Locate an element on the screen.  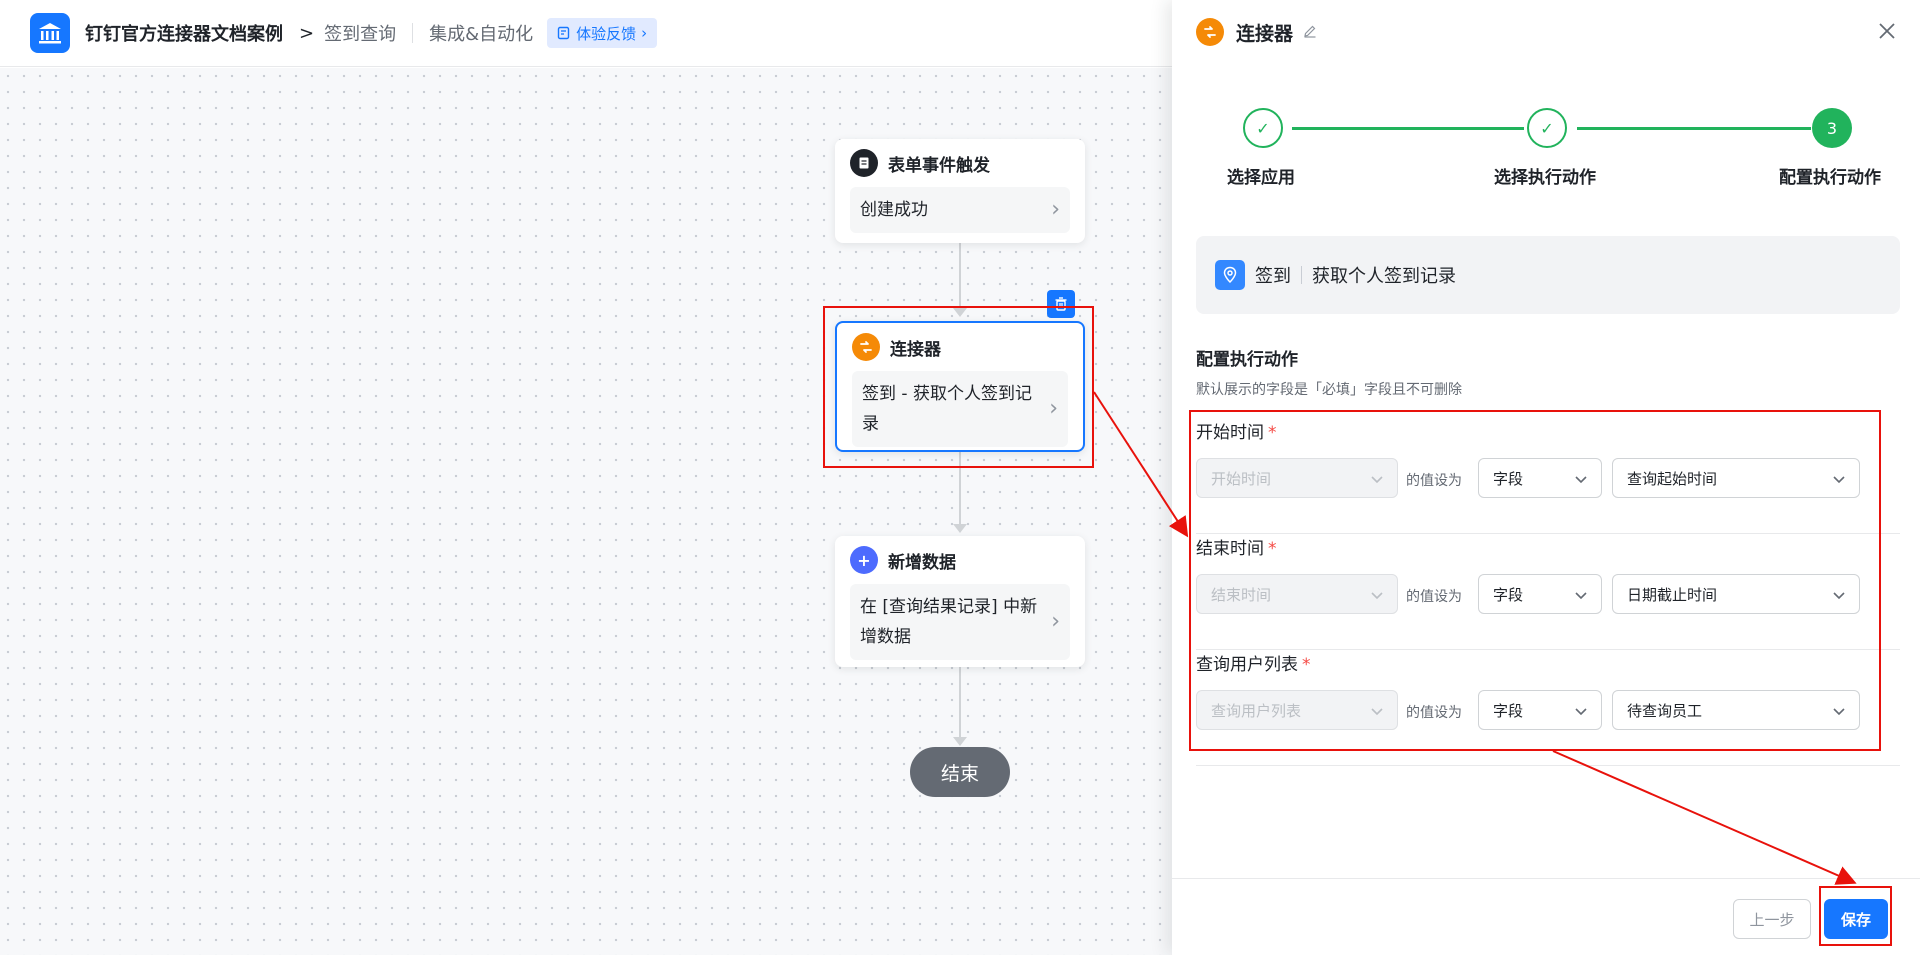
step-indicator: ✓ 选择应用 ✓ 选择执行动作 3 配置执行动作 is located at coordinates (1546, 148).